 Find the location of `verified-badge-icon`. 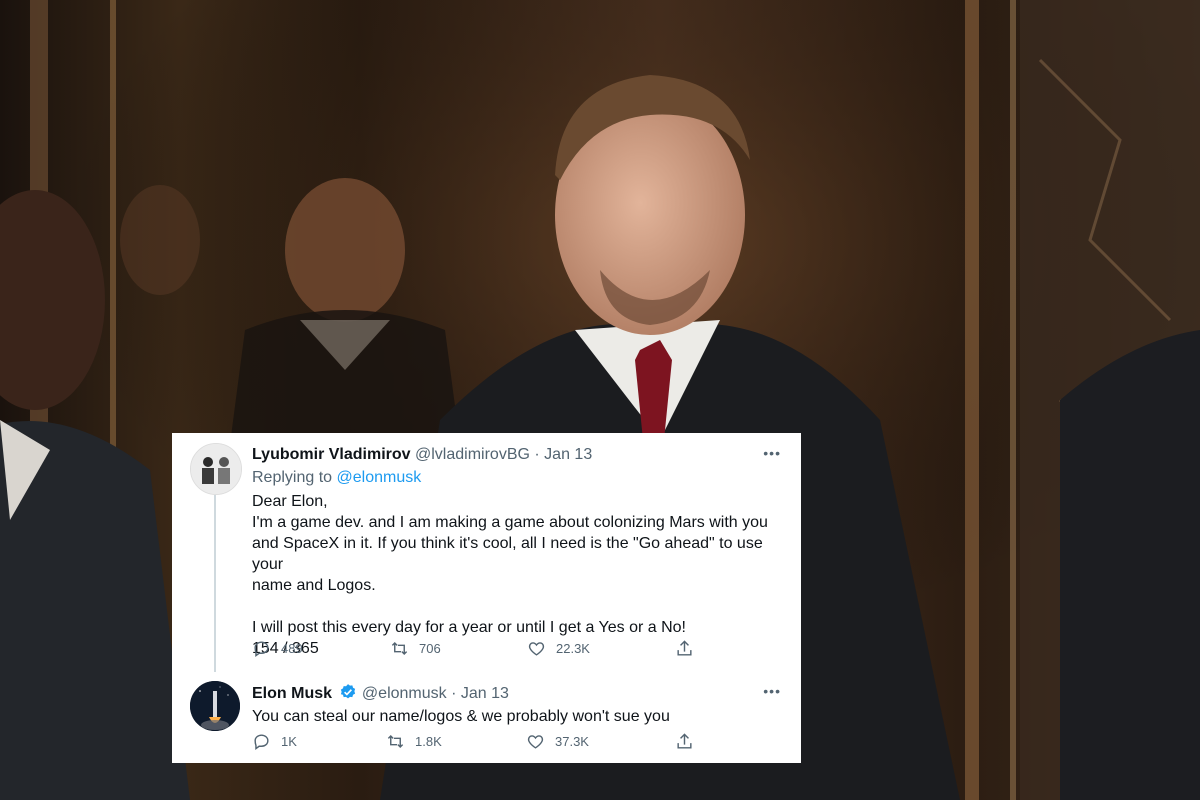

verified-badge-icon is located at coordinates (348, 691).